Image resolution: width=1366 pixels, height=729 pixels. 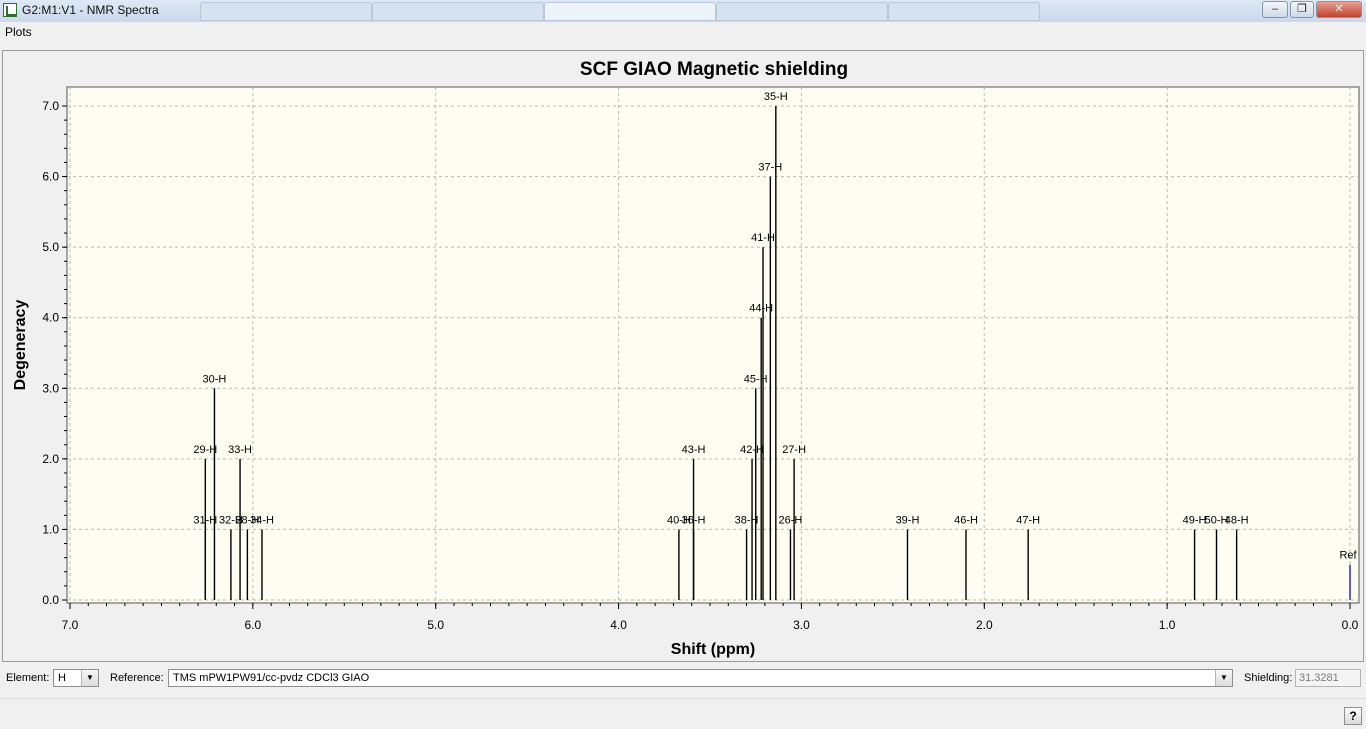 What do you see at coordinates (240, 450) in the screenshot?
I see `peak-label: 33-H` at bounding box center [240, 450].